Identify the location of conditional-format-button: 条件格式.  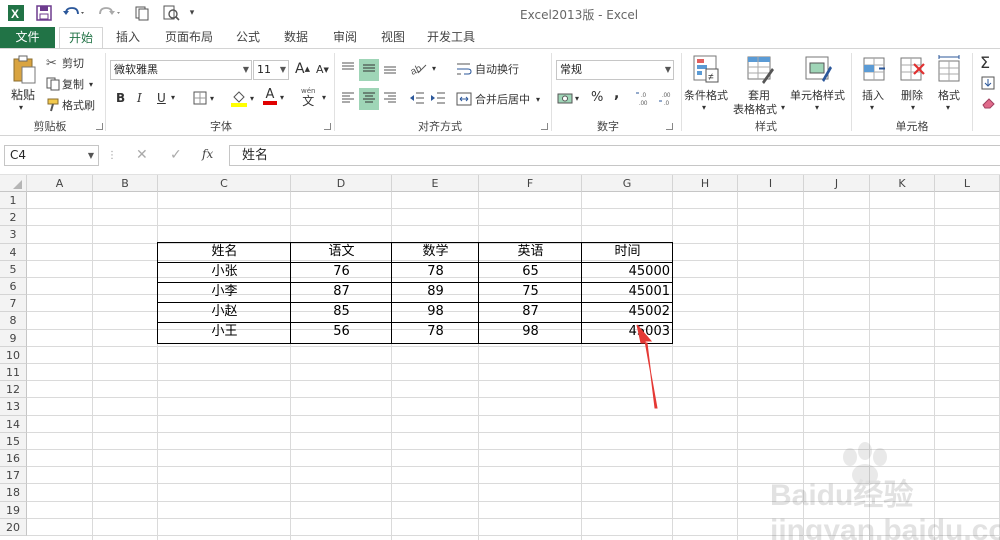
(706, 95).